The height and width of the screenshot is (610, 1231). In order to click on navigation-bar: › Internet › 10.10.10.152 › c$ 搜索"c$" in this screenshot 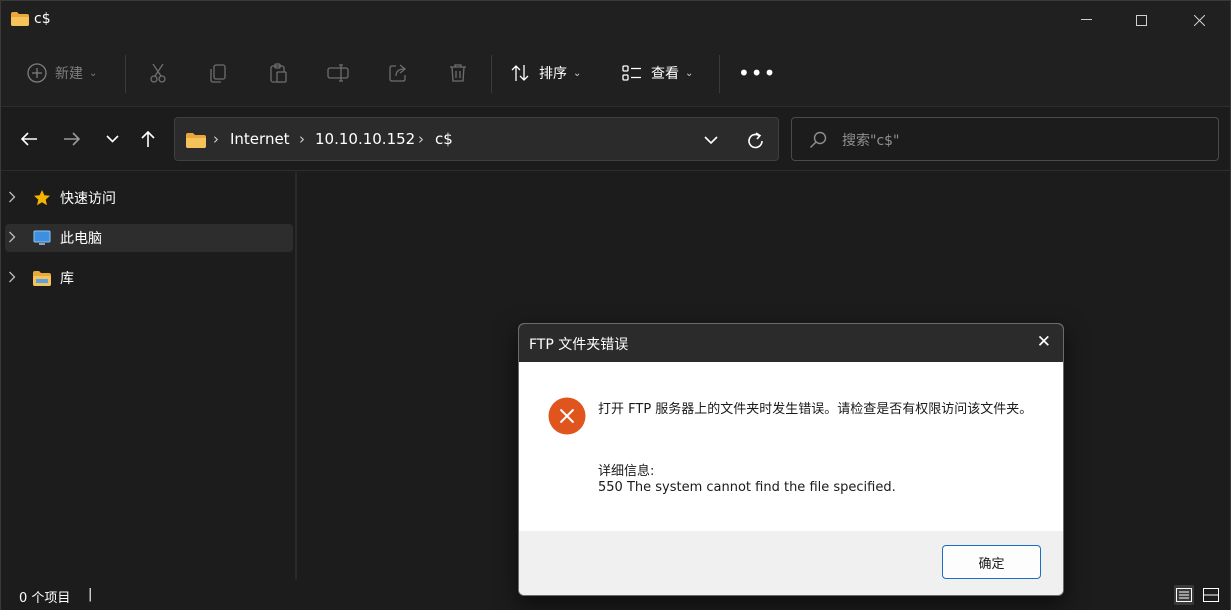, I will do `click(615, 139)`.